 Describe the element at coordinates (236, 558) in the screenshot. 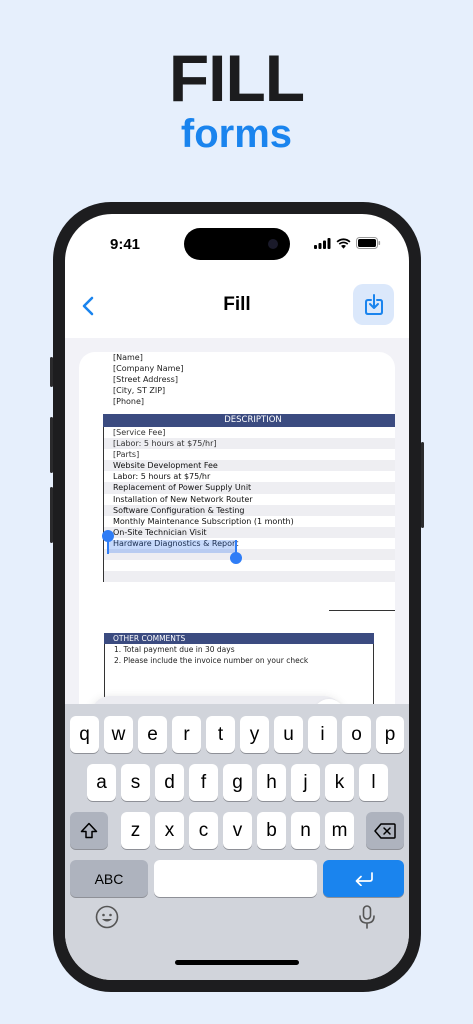

I see `selection-end-handle` at that location.